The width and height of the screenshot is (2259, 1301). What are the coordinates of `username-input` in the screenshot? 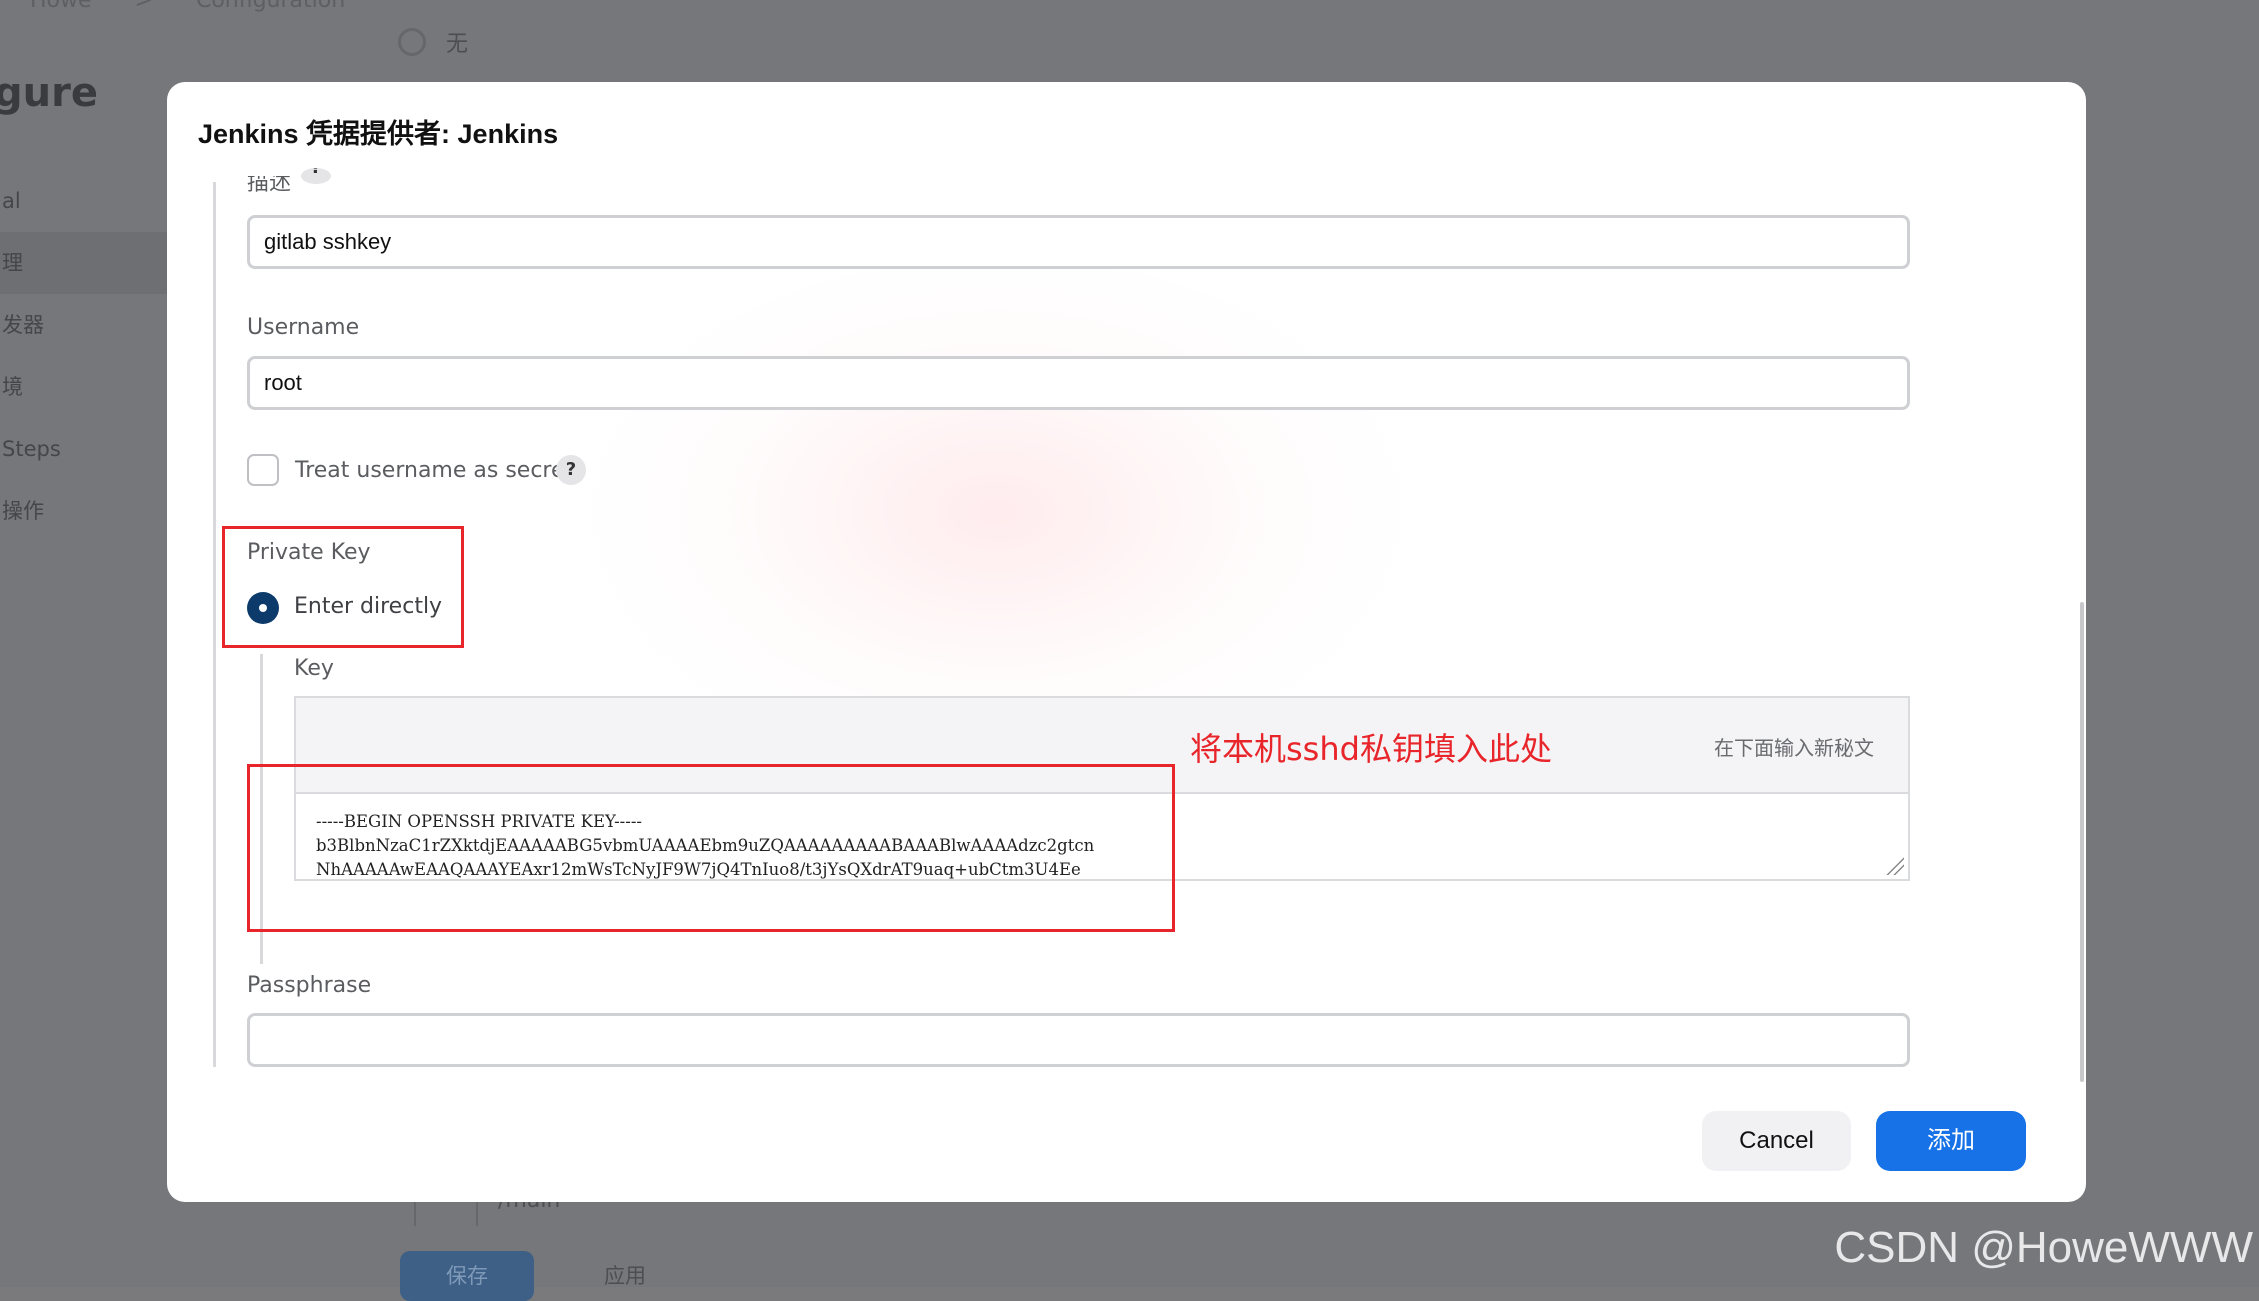 It's located at (1078, 383).